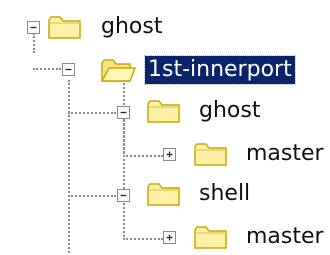  I want to click on collapse-toggle-ghost-child, so click(123, 112).